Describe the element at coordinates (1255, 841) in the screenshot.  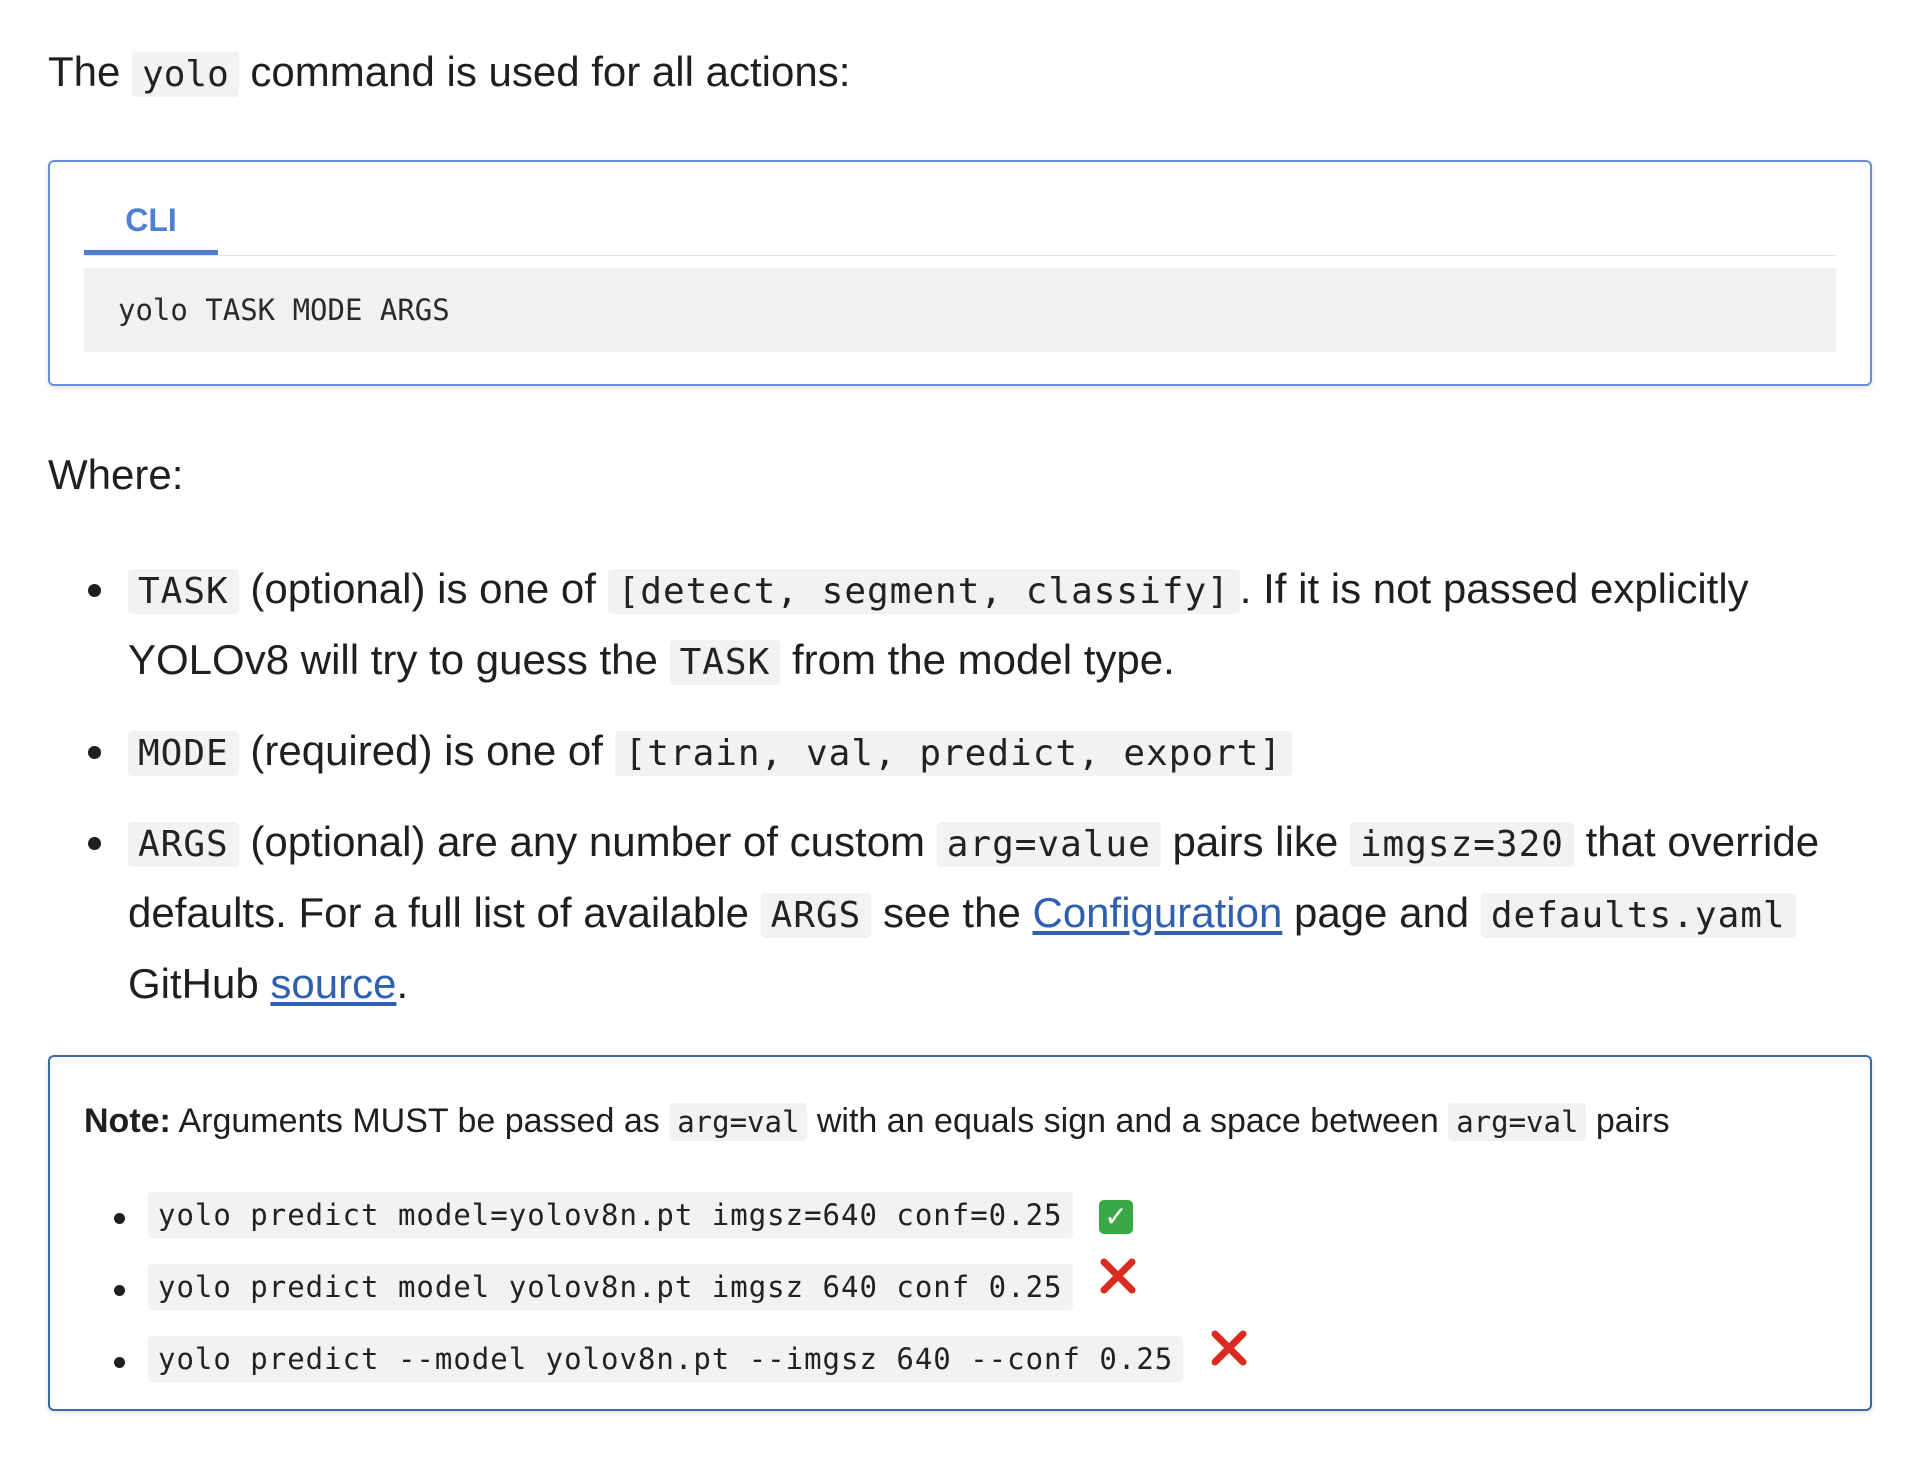
I see `args-text-2: pairs like` at that location.